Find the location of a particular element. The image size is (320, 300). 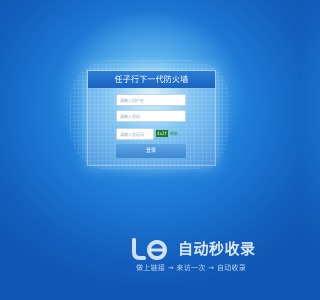

captcha-input is located at coordinates (135, 134).